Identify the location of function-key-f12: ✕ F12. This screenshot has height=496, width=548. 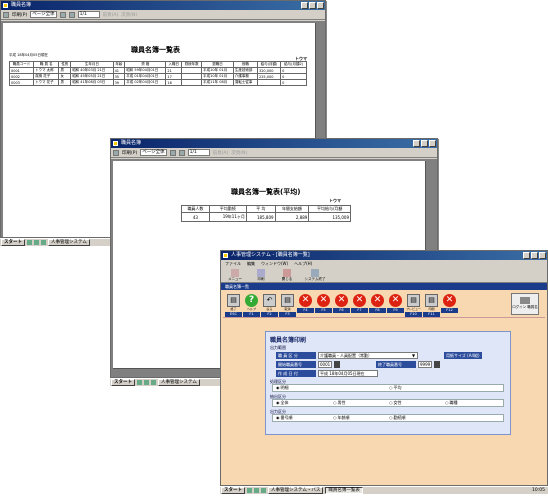
(449, 304).